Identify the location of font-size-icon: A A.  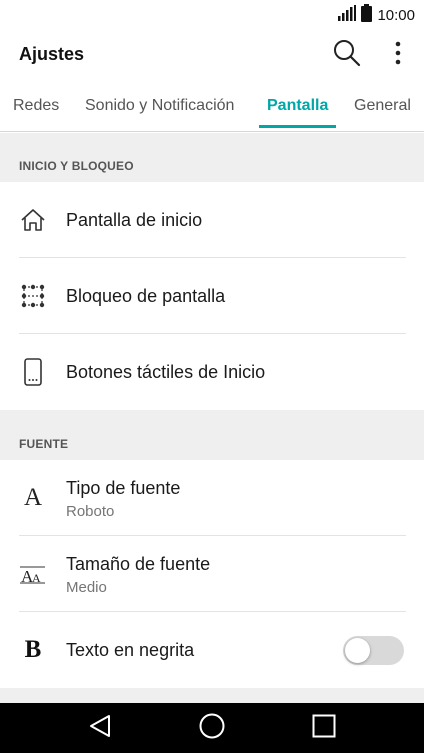
(33, 574).